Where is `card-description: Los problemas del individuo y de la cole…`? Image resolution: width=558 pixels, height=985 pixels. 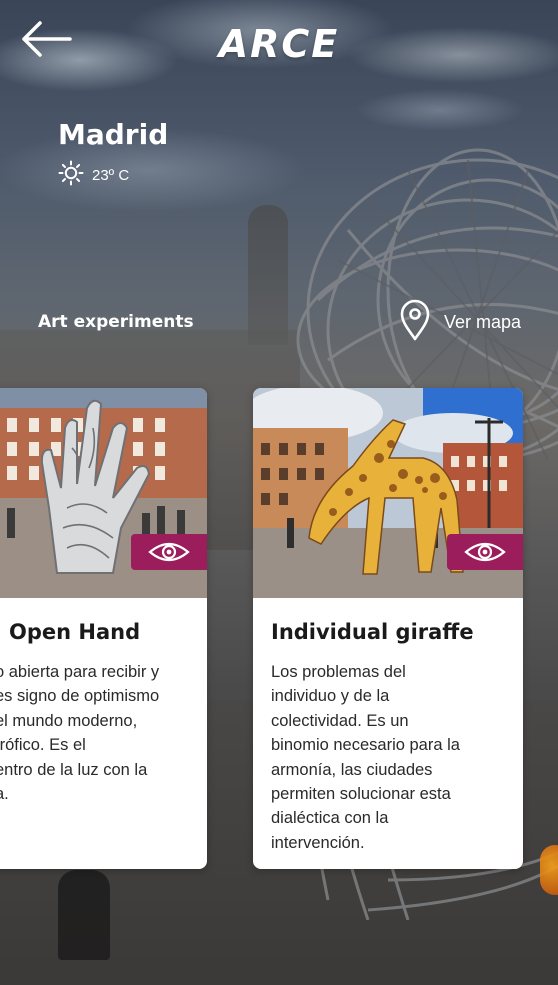 card-description: Los problemas del individuo y de la cole… is located at coordinates (393, 757).